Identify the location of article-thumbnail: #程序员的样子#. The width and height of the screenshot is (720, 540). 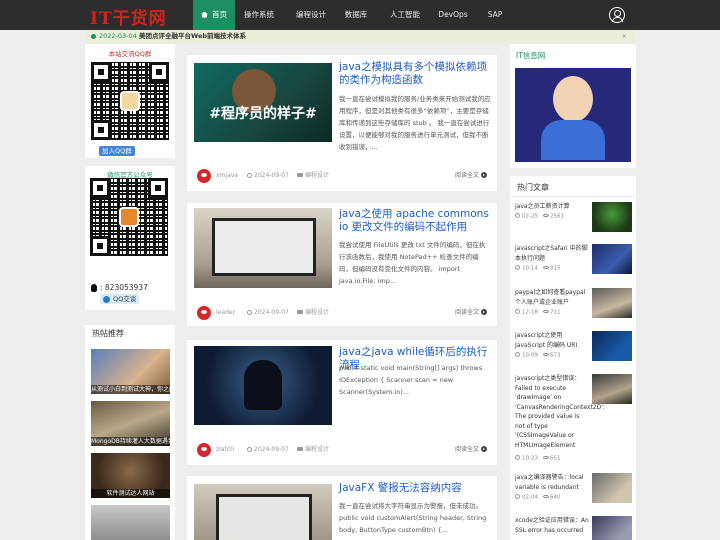
(263, 102).